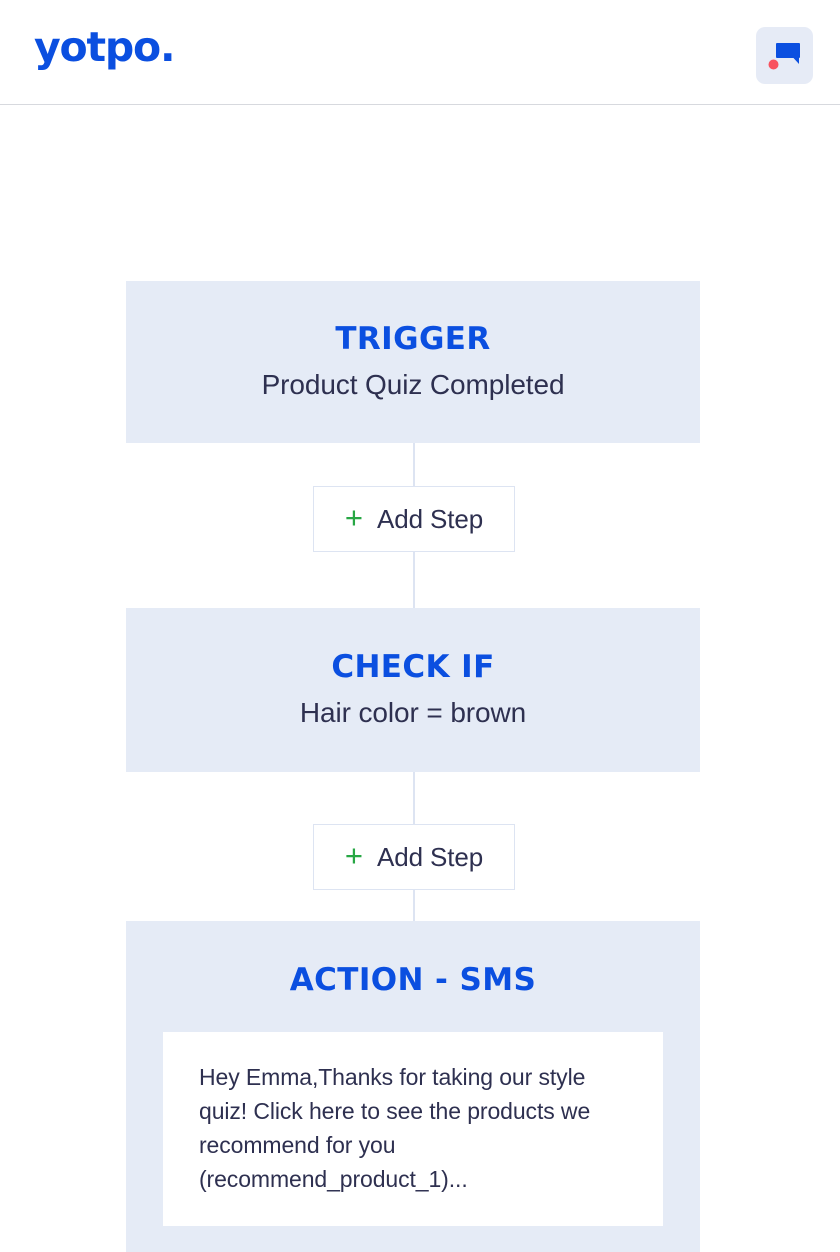 The image size is (840, 1252). I want to click on flow-step-condition: CHECK IF Hair color = brown, so click(413, 690).